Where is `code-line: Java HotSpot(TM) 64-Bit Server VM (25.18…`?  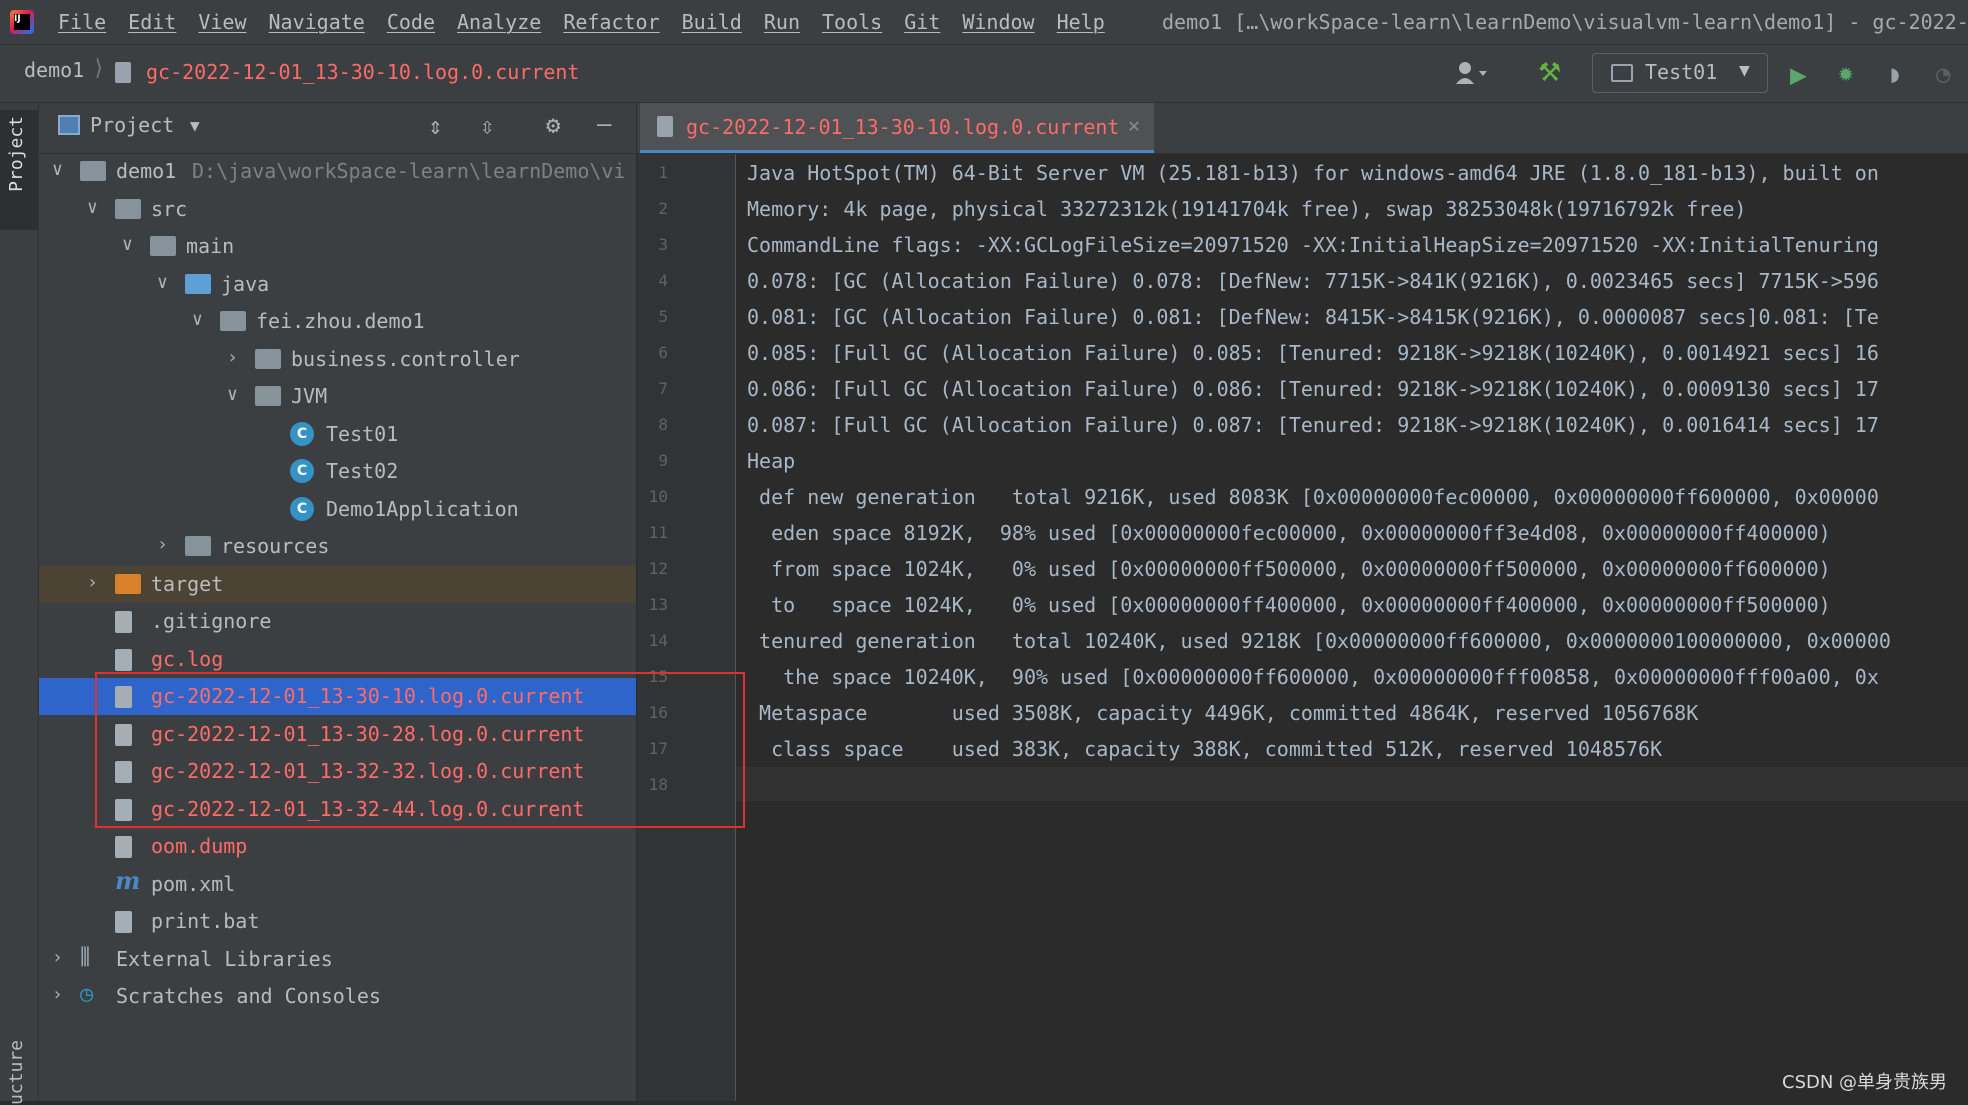
code-line: Java HotSpot(TM) 64-Bit Server VM (25.18… is located at coordinates (1313, 173).